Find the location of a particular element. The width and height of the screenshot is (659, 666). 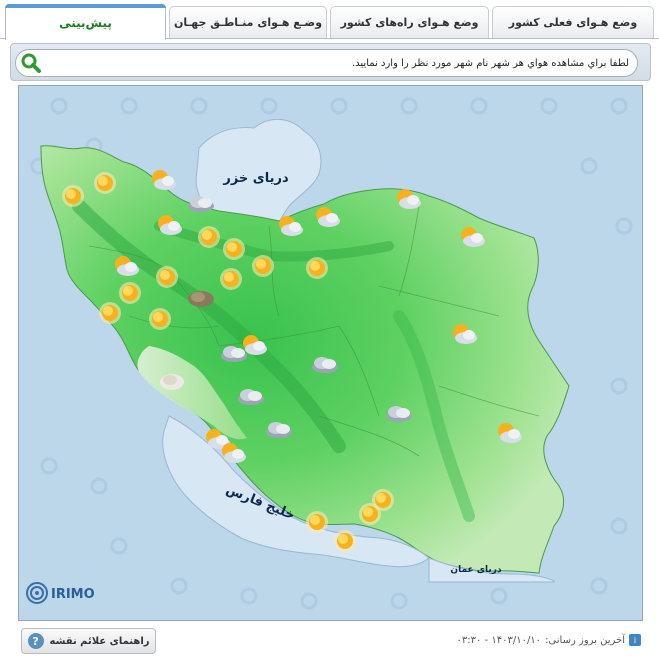

map-legend-button: راهنماى علائم نقشه ? is located at coordinates (88, 641).